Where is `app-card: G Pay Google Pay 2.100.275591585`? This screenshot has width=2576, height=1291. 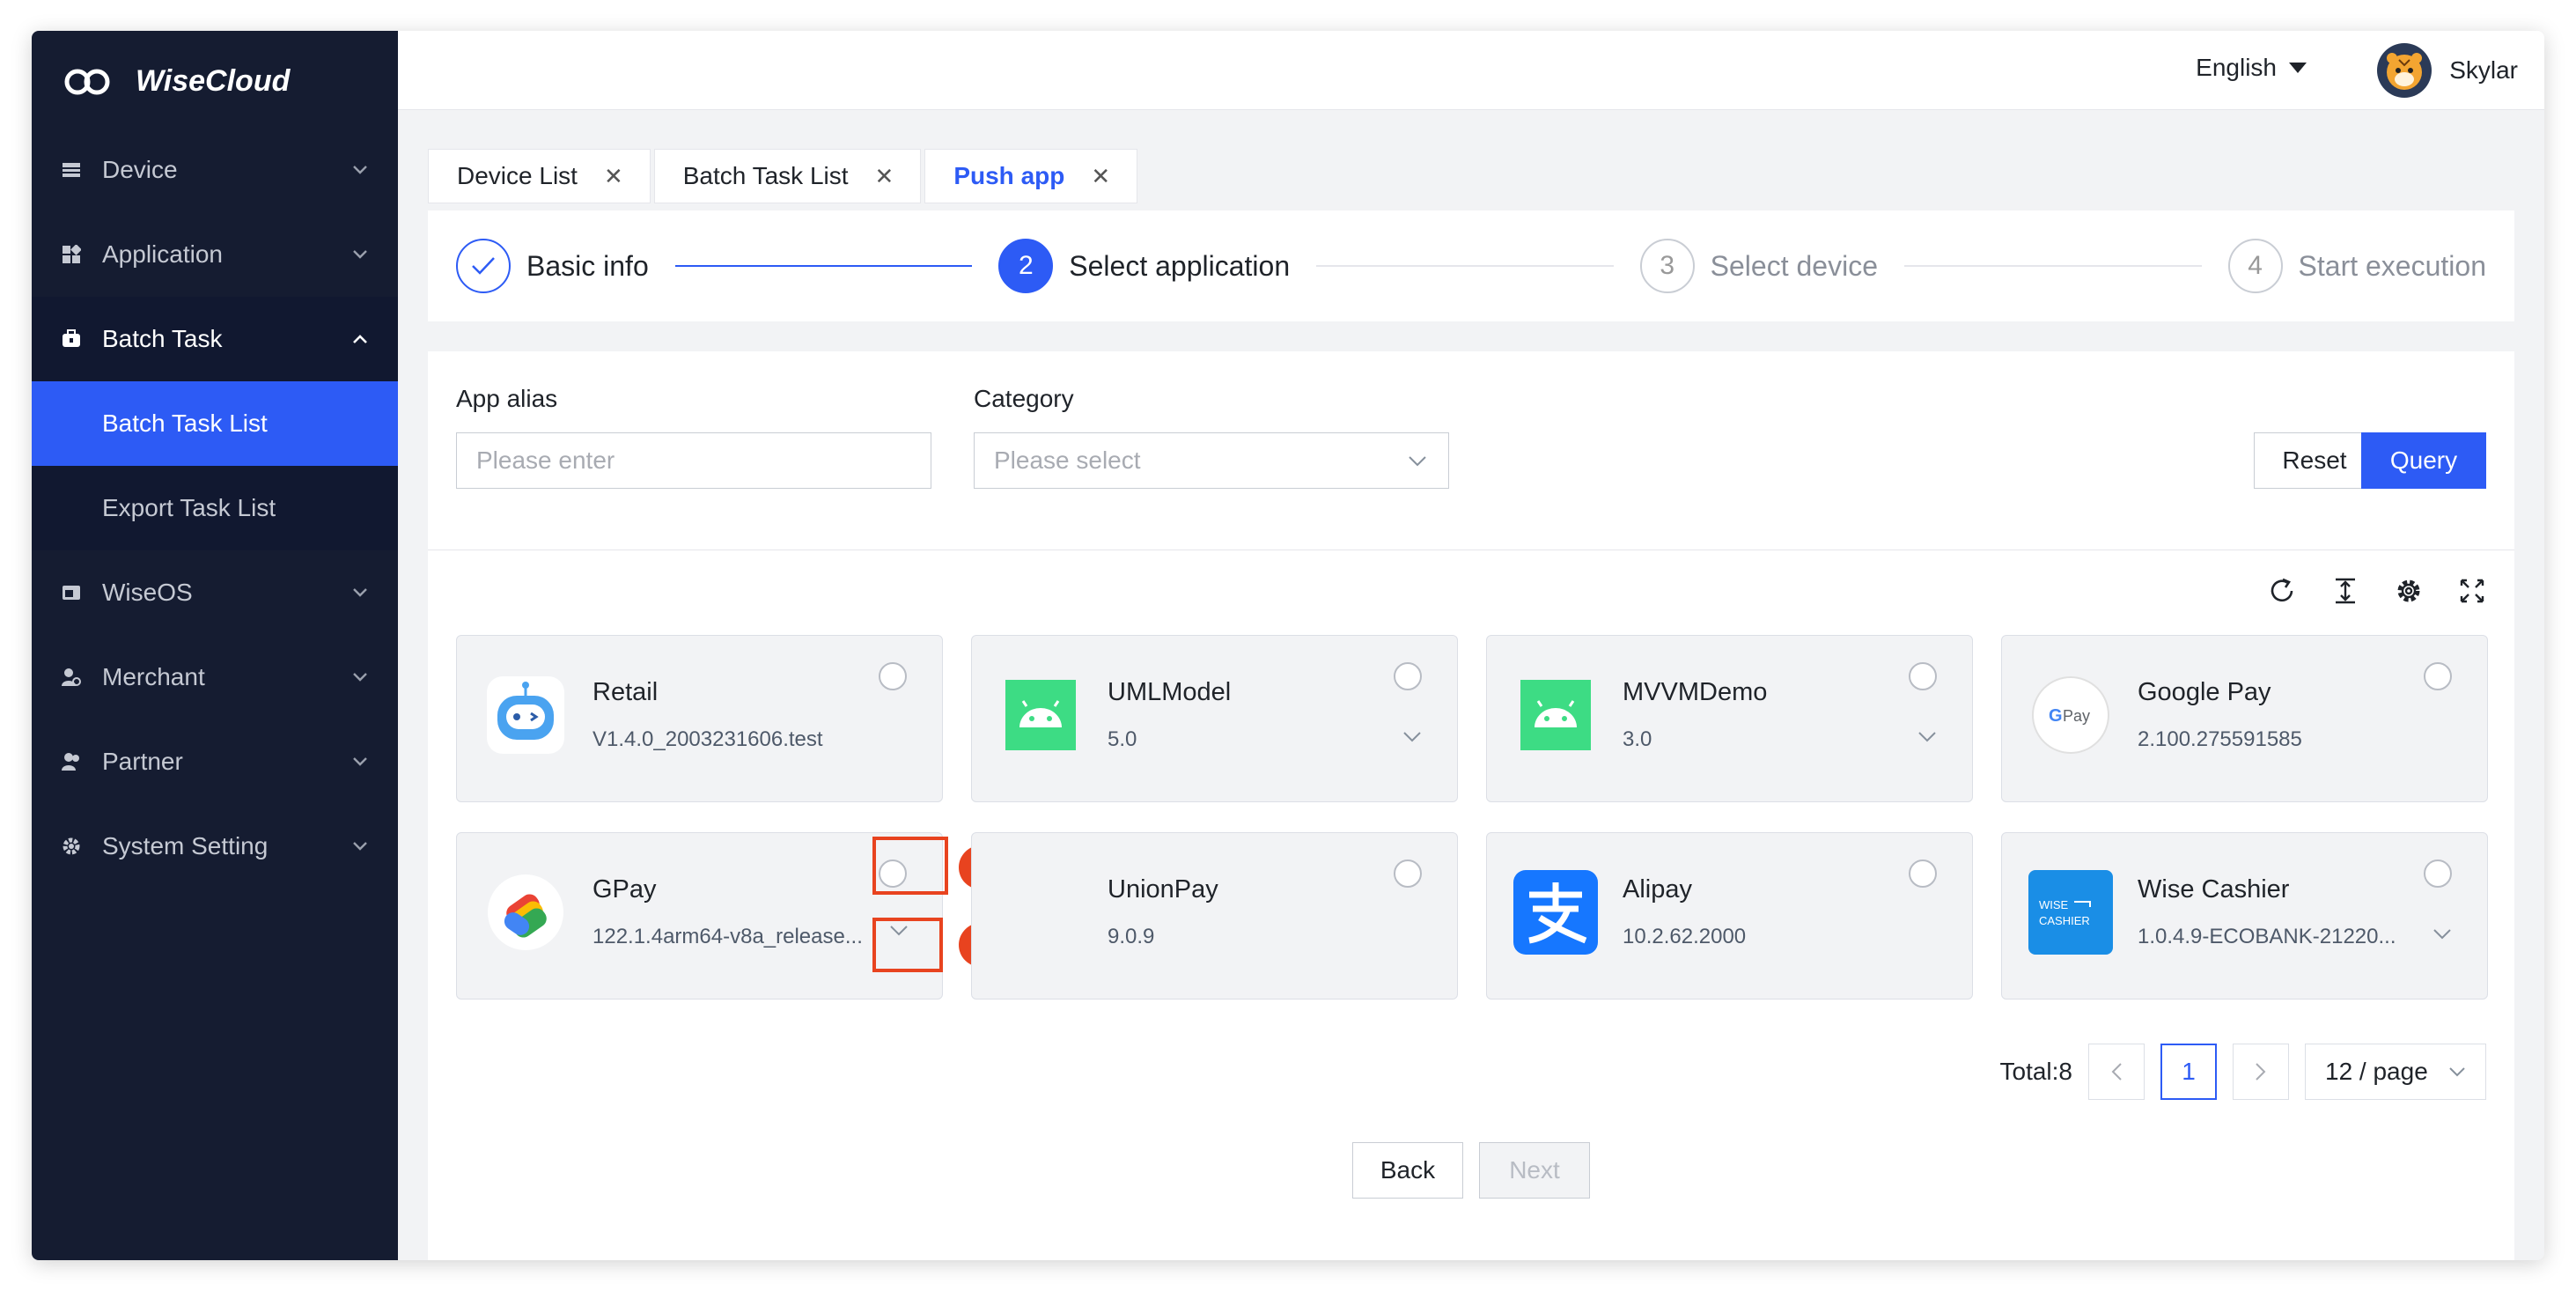 app-card: G Pay Google Pay 2.100.275591585 is located at coordinates (2245, 718).